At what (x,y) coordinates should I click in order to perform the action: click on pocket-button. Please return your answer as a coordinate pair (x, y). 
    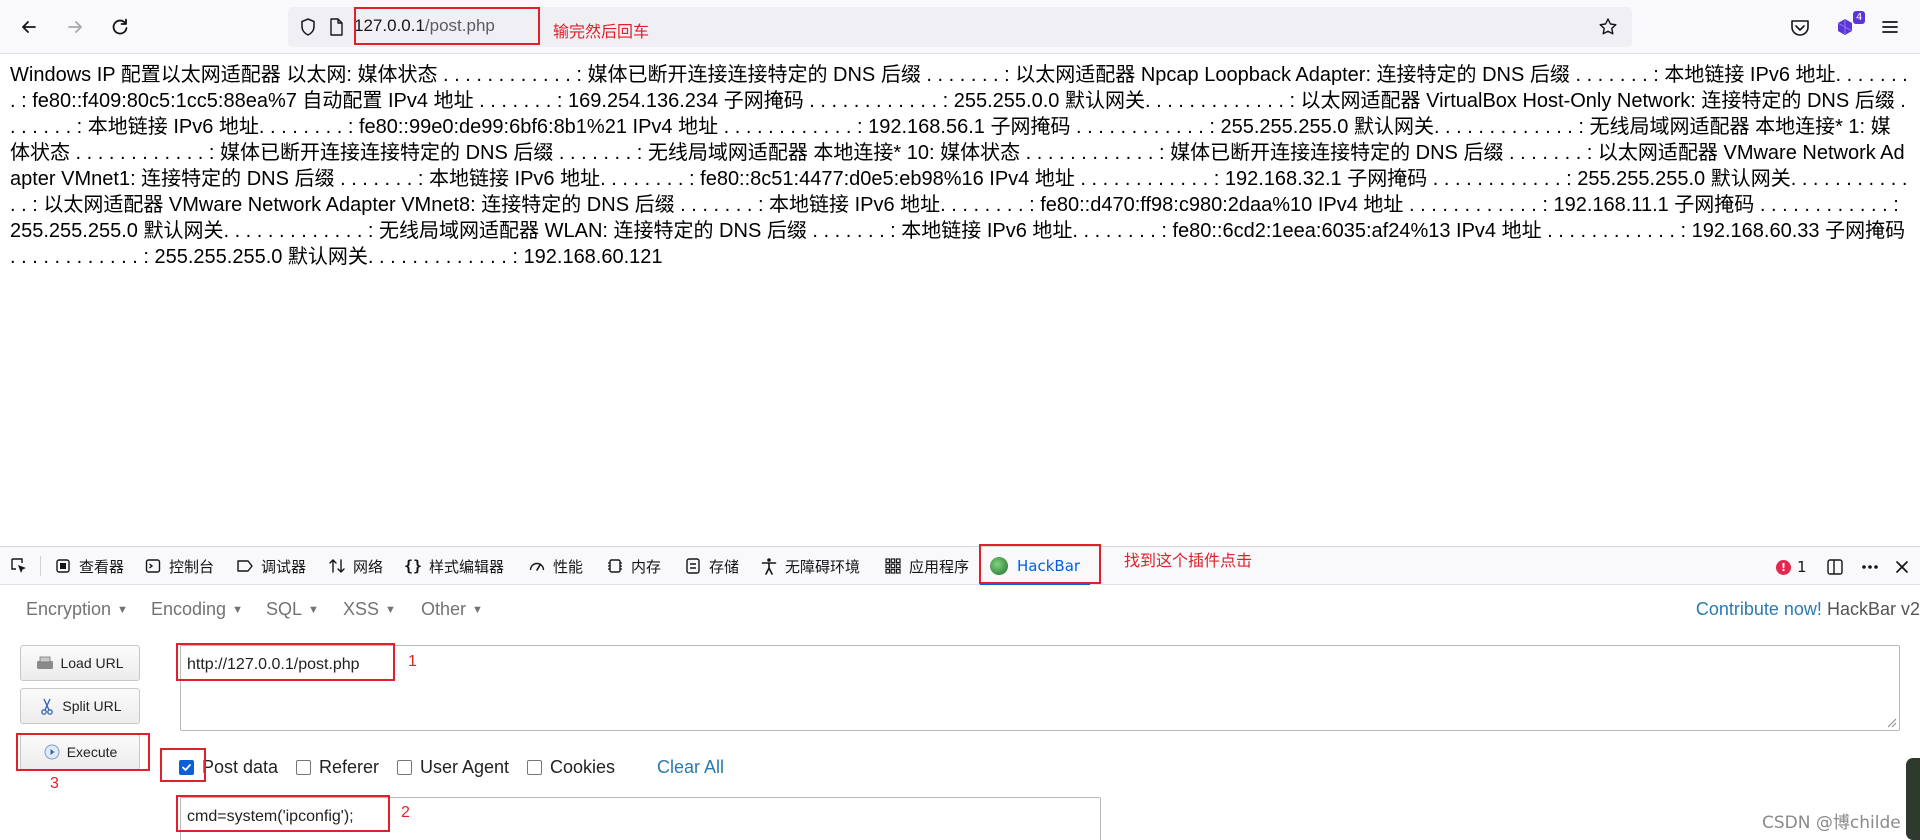
    Looking at the image, I should click on (1800, 27).